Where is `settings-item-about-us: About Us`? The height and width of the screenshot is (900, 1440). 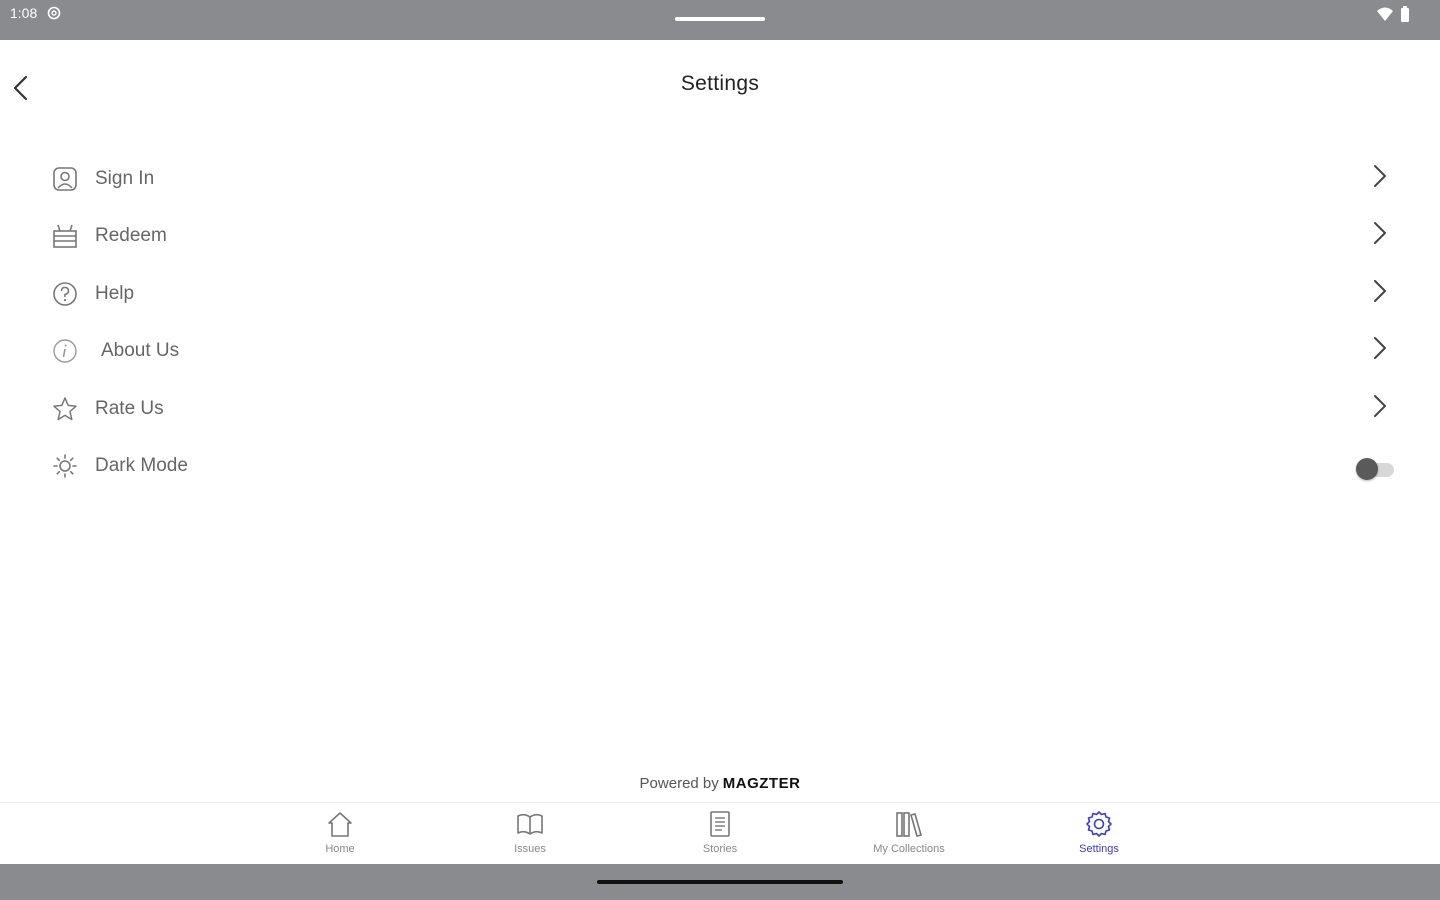 settings-item-about-us: About Us is located at coordinates (720, 350).